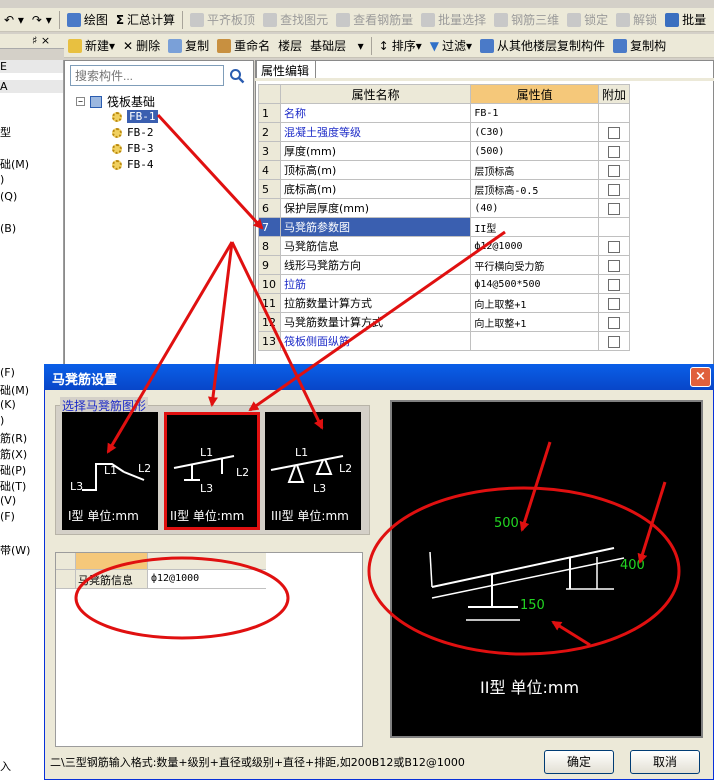 The width and height of the screenshot is (714, 780). Describe the element at coordinates (286, 69) in the screenshot. I see `tab-property-edit: 属性编辑` at that location.